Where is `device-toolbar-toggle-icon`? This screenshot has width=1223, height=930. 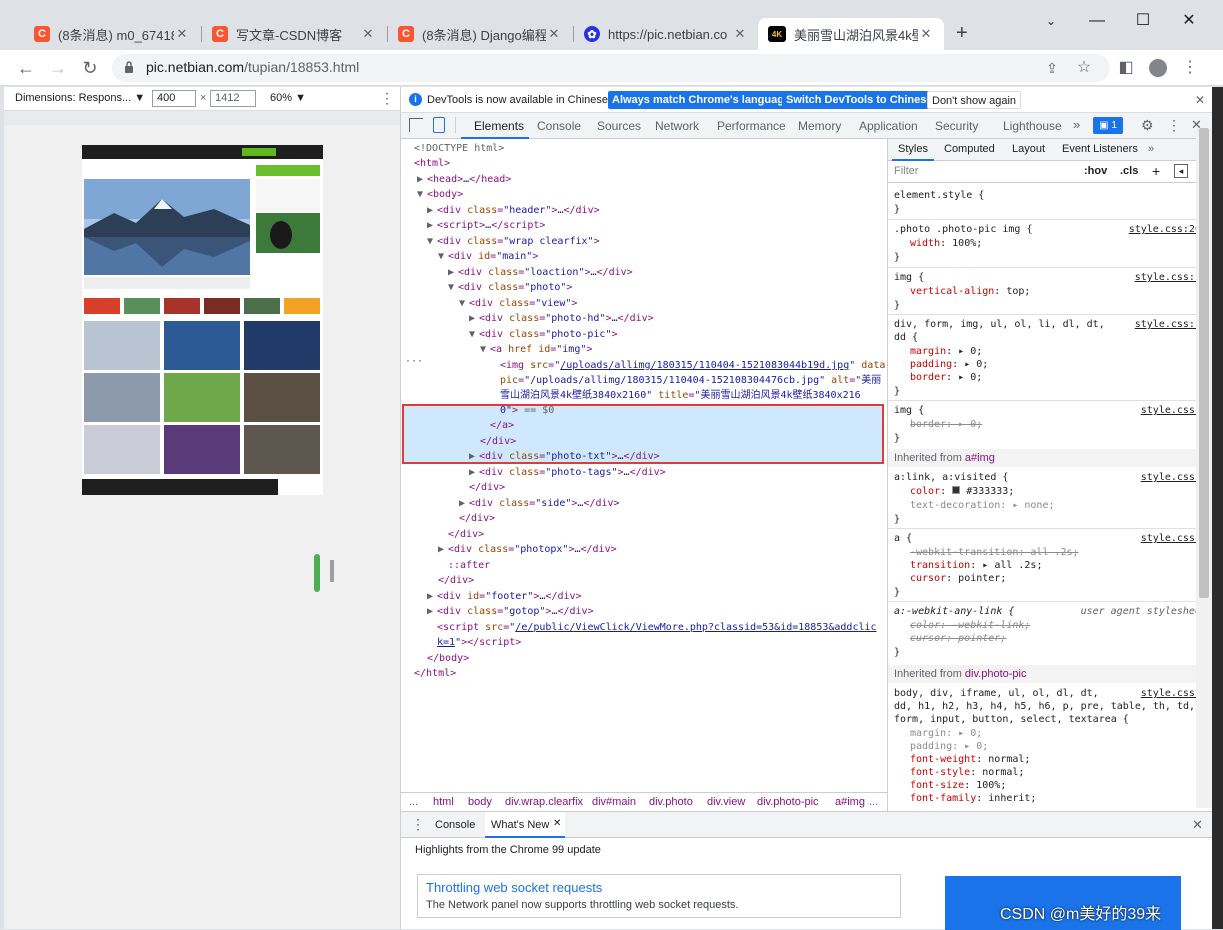 device-toolbar-toggle-icon is located at coordinates (439, 125).